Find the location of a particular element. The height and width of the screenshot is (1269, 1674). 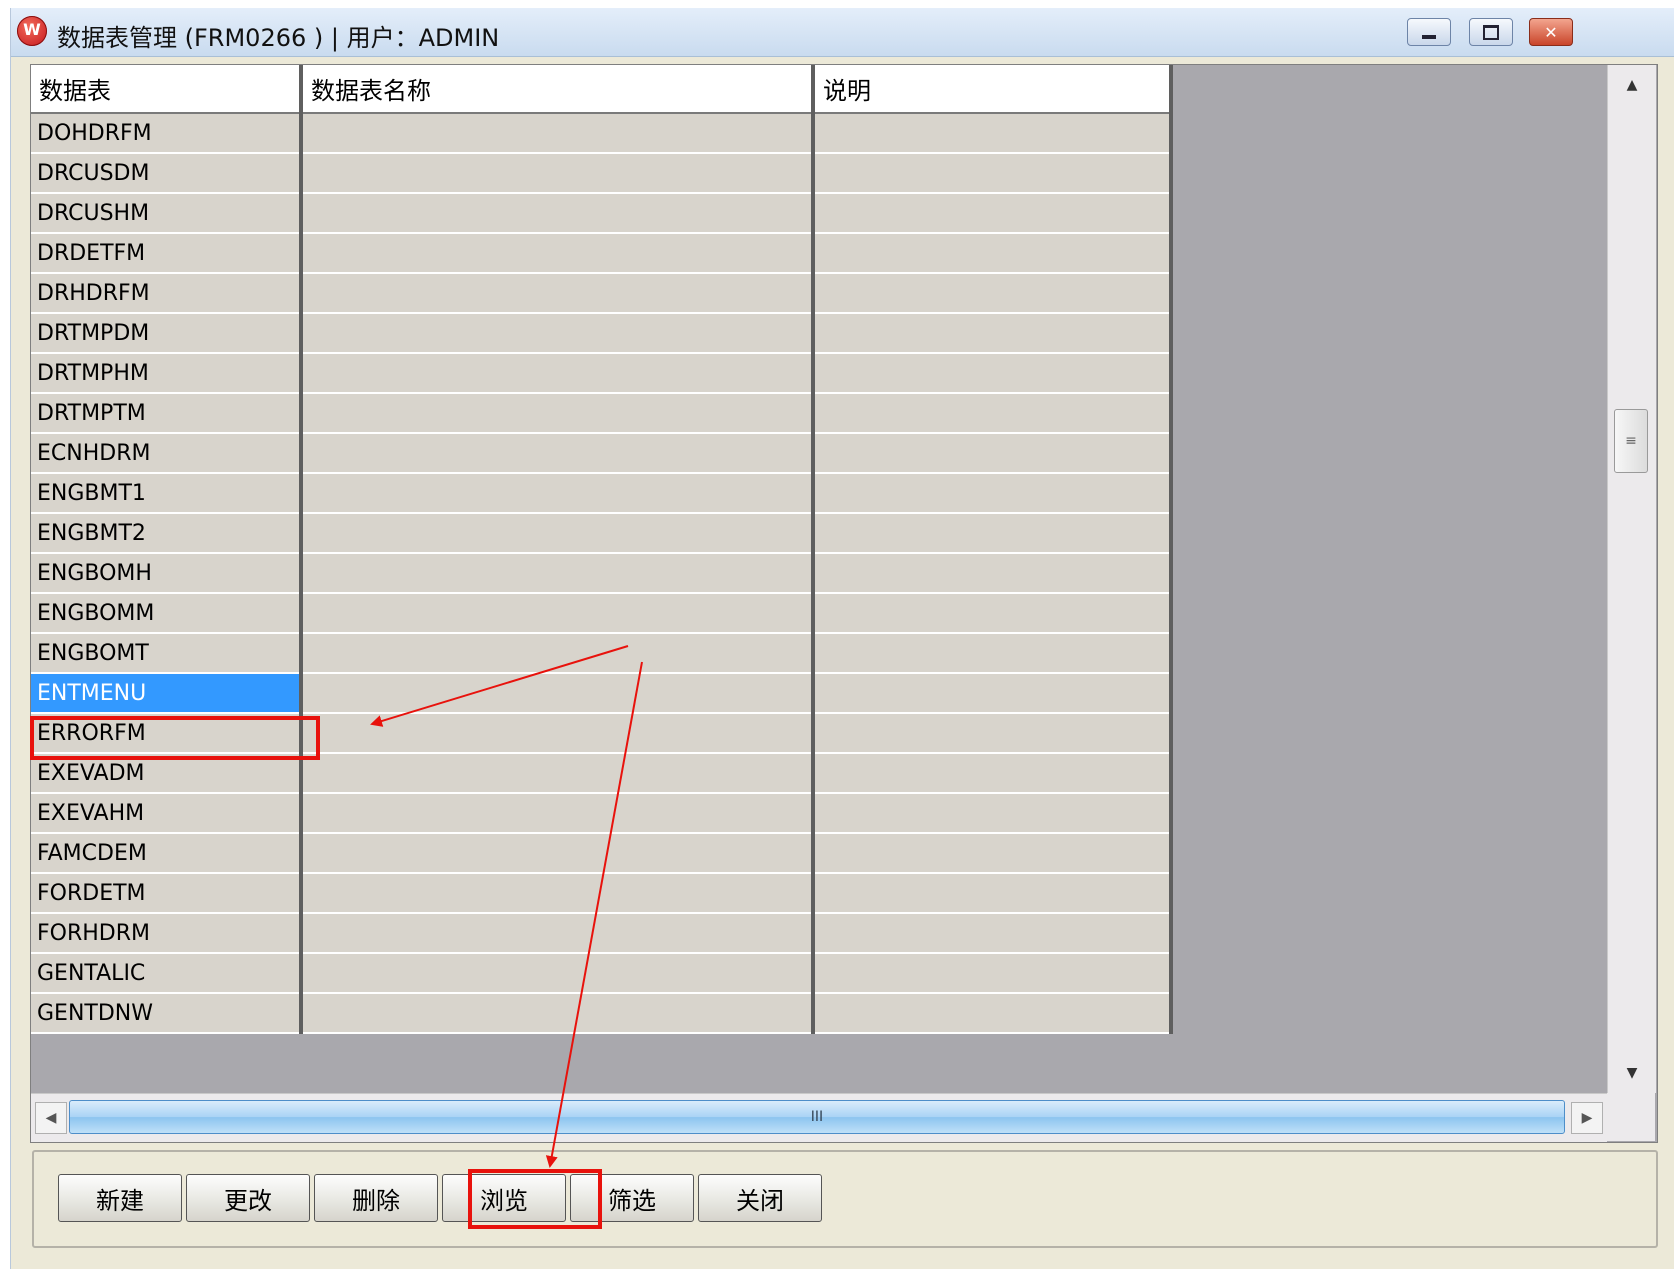

cell-table: ECNHDRM is located at coordinates (167, 453).